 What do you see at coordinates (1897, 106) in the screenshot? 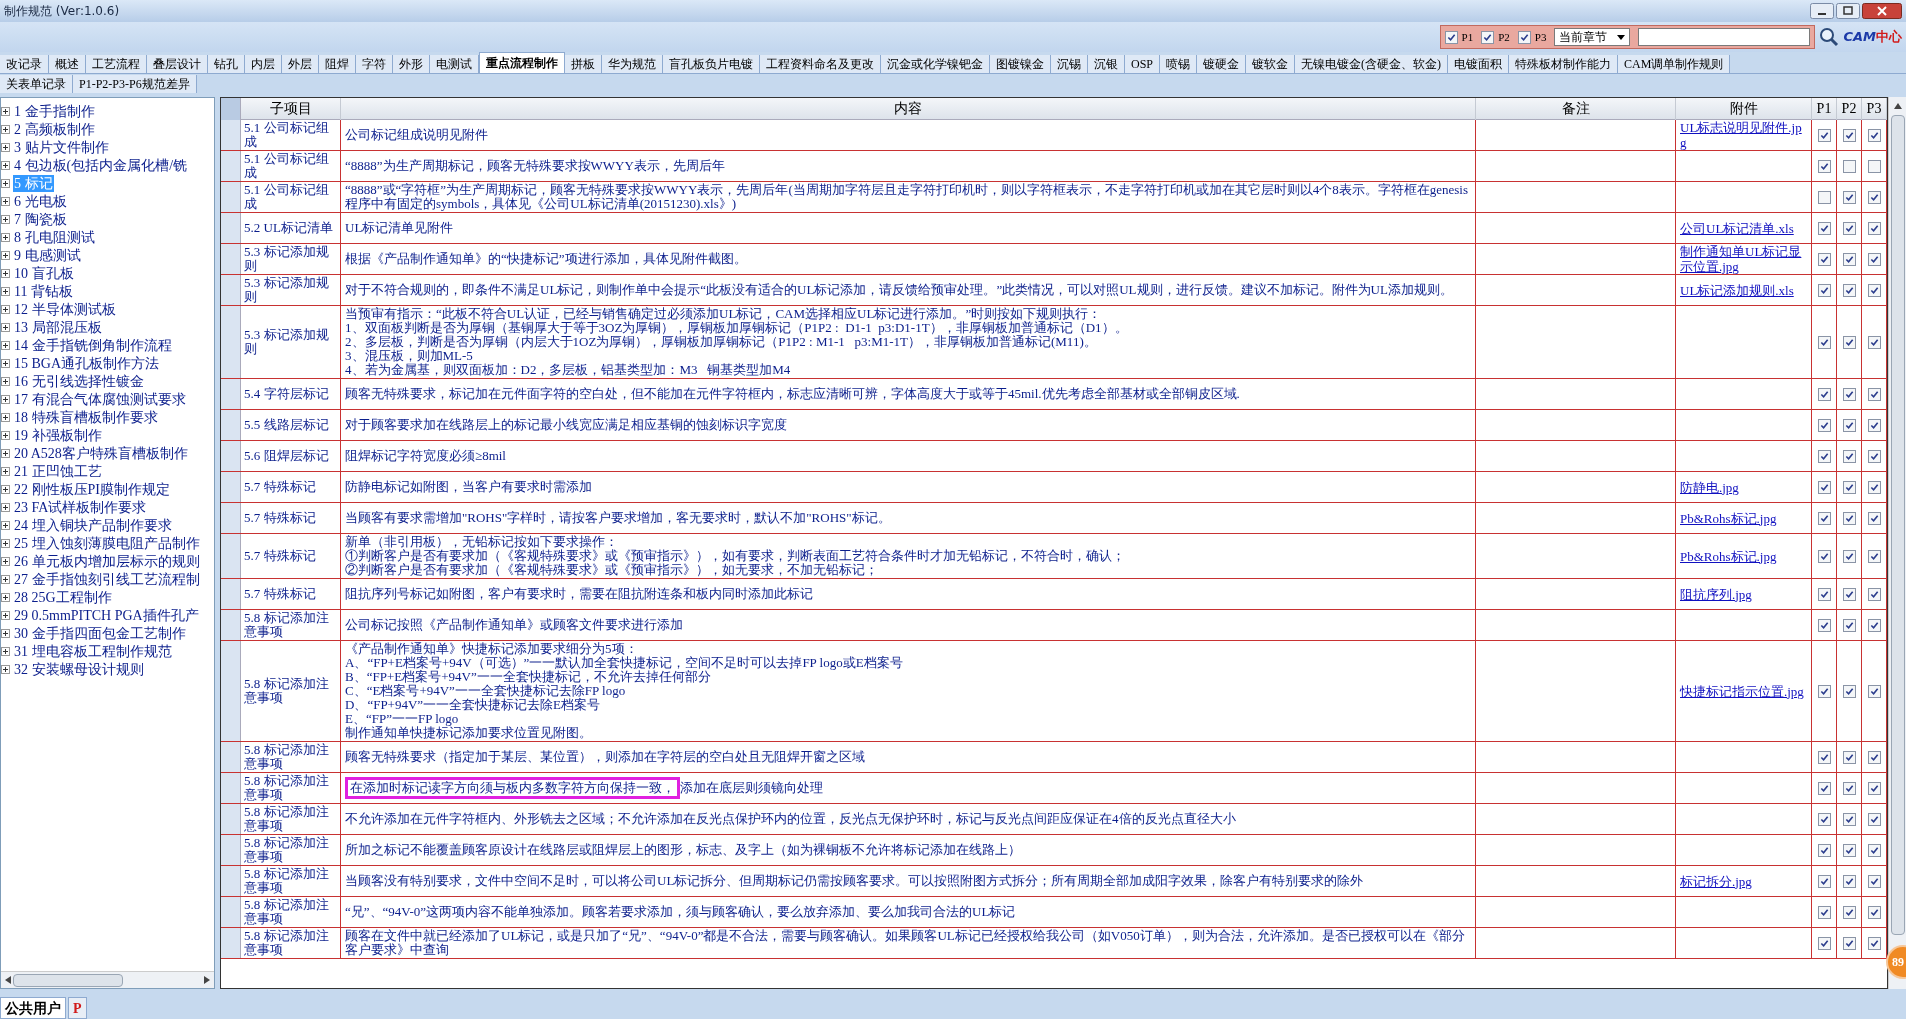
I see `scroll-up-icon` at bounding box center [1897, 106].